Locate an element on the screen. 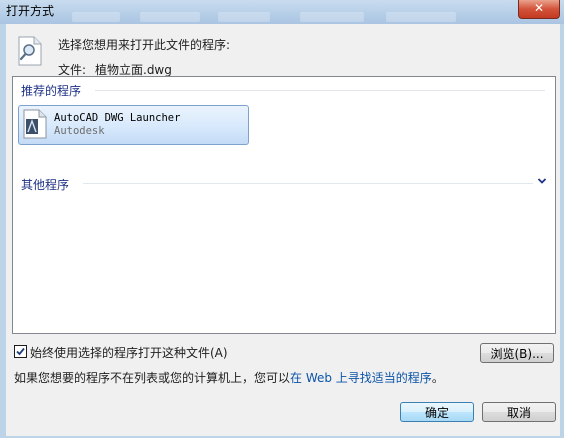 This screenshot has height=438, width=564. chevron-down-icon is located at coordinates (542, 181).